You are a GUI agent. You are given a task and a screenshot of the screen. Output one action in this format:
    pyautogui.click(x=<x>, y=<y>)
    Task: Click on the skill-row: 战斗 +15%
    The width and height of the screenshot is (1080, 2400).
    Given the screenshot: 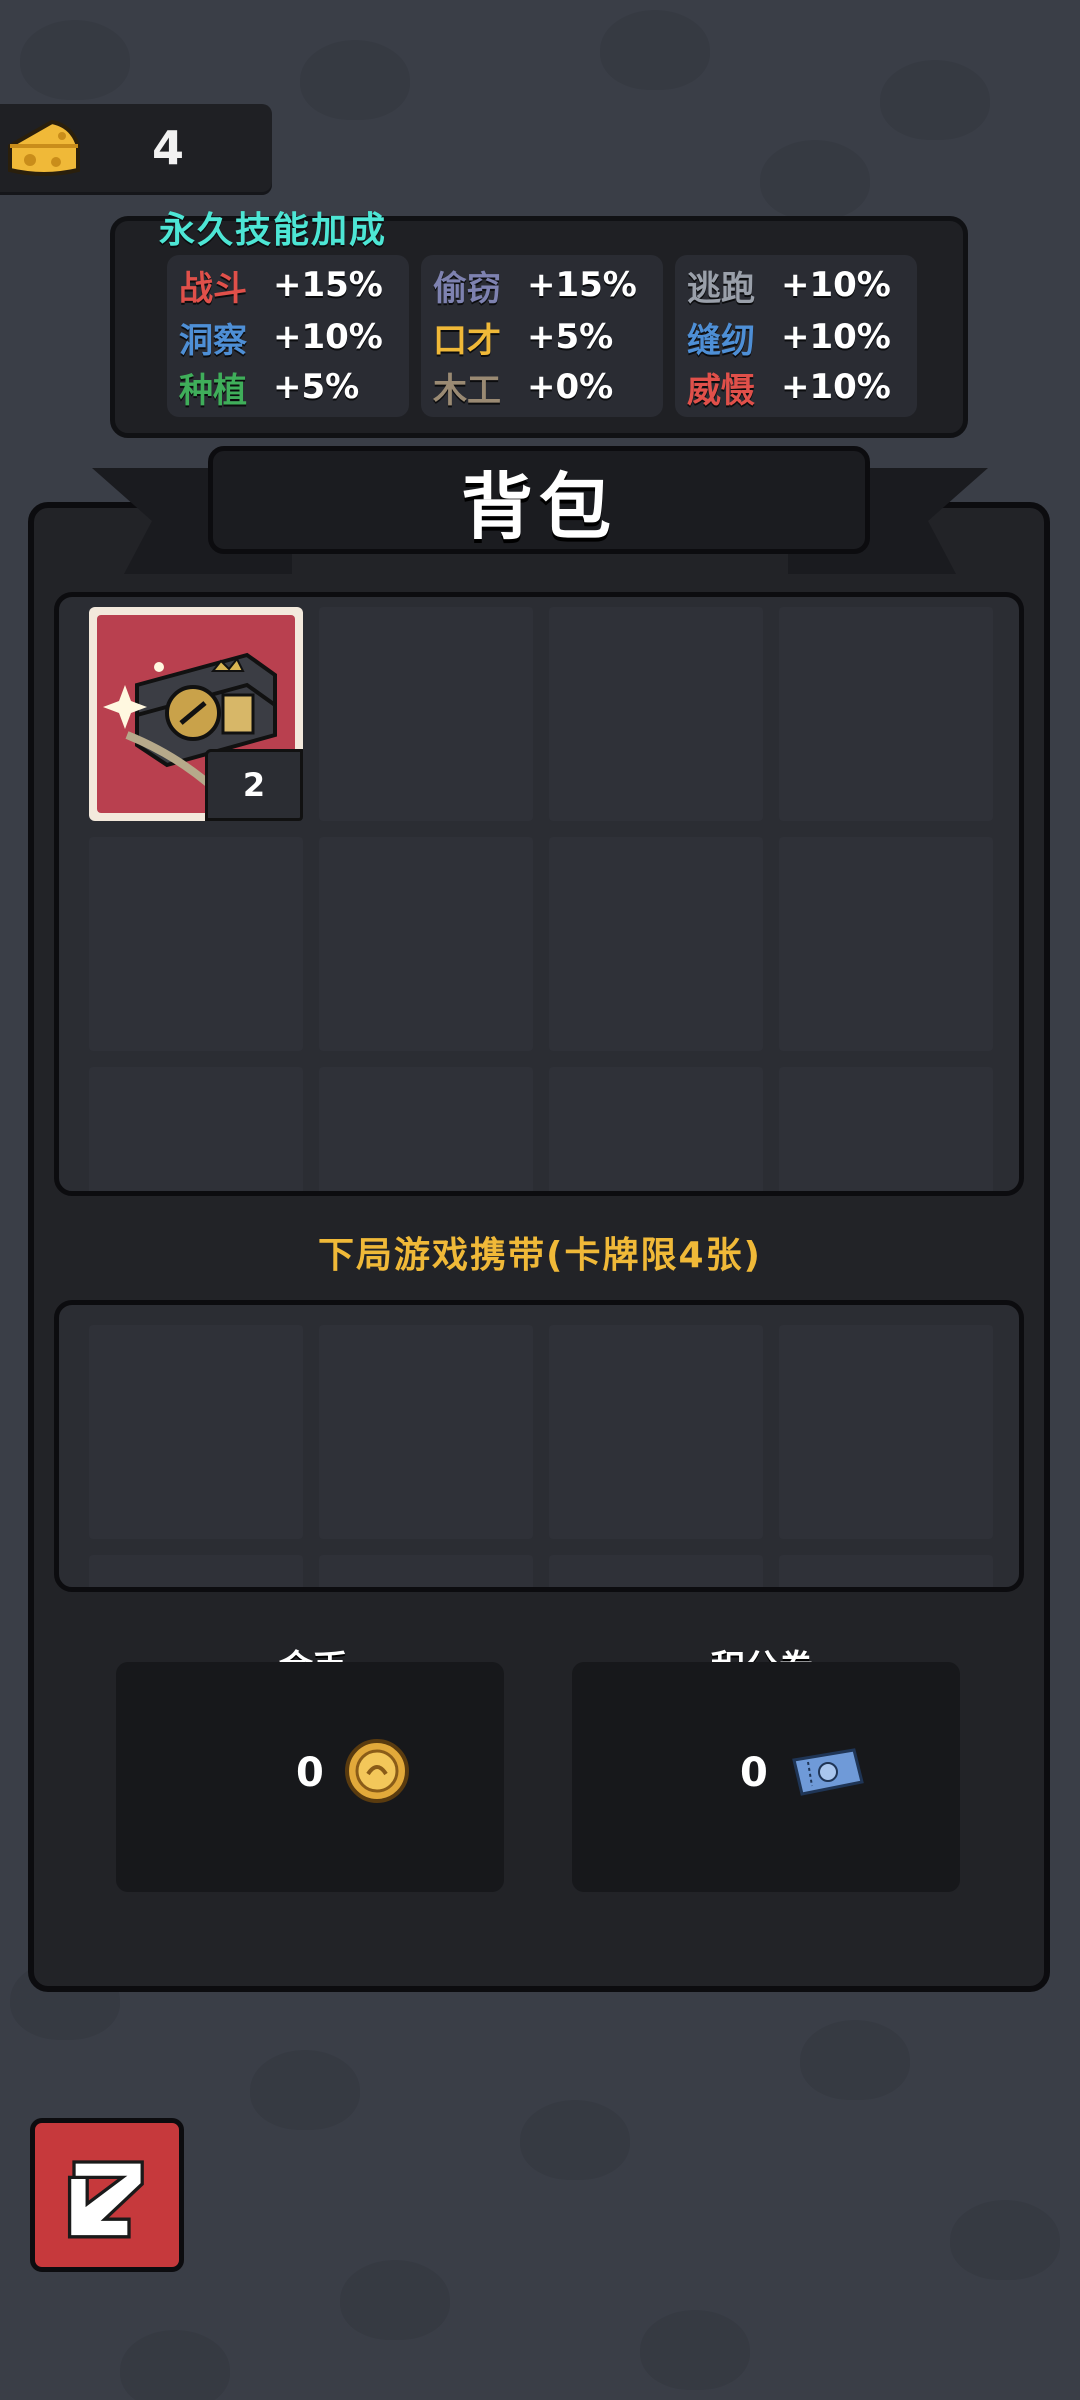 What is the action you would take?
    pyautogui.click(x=281, y=285)
    